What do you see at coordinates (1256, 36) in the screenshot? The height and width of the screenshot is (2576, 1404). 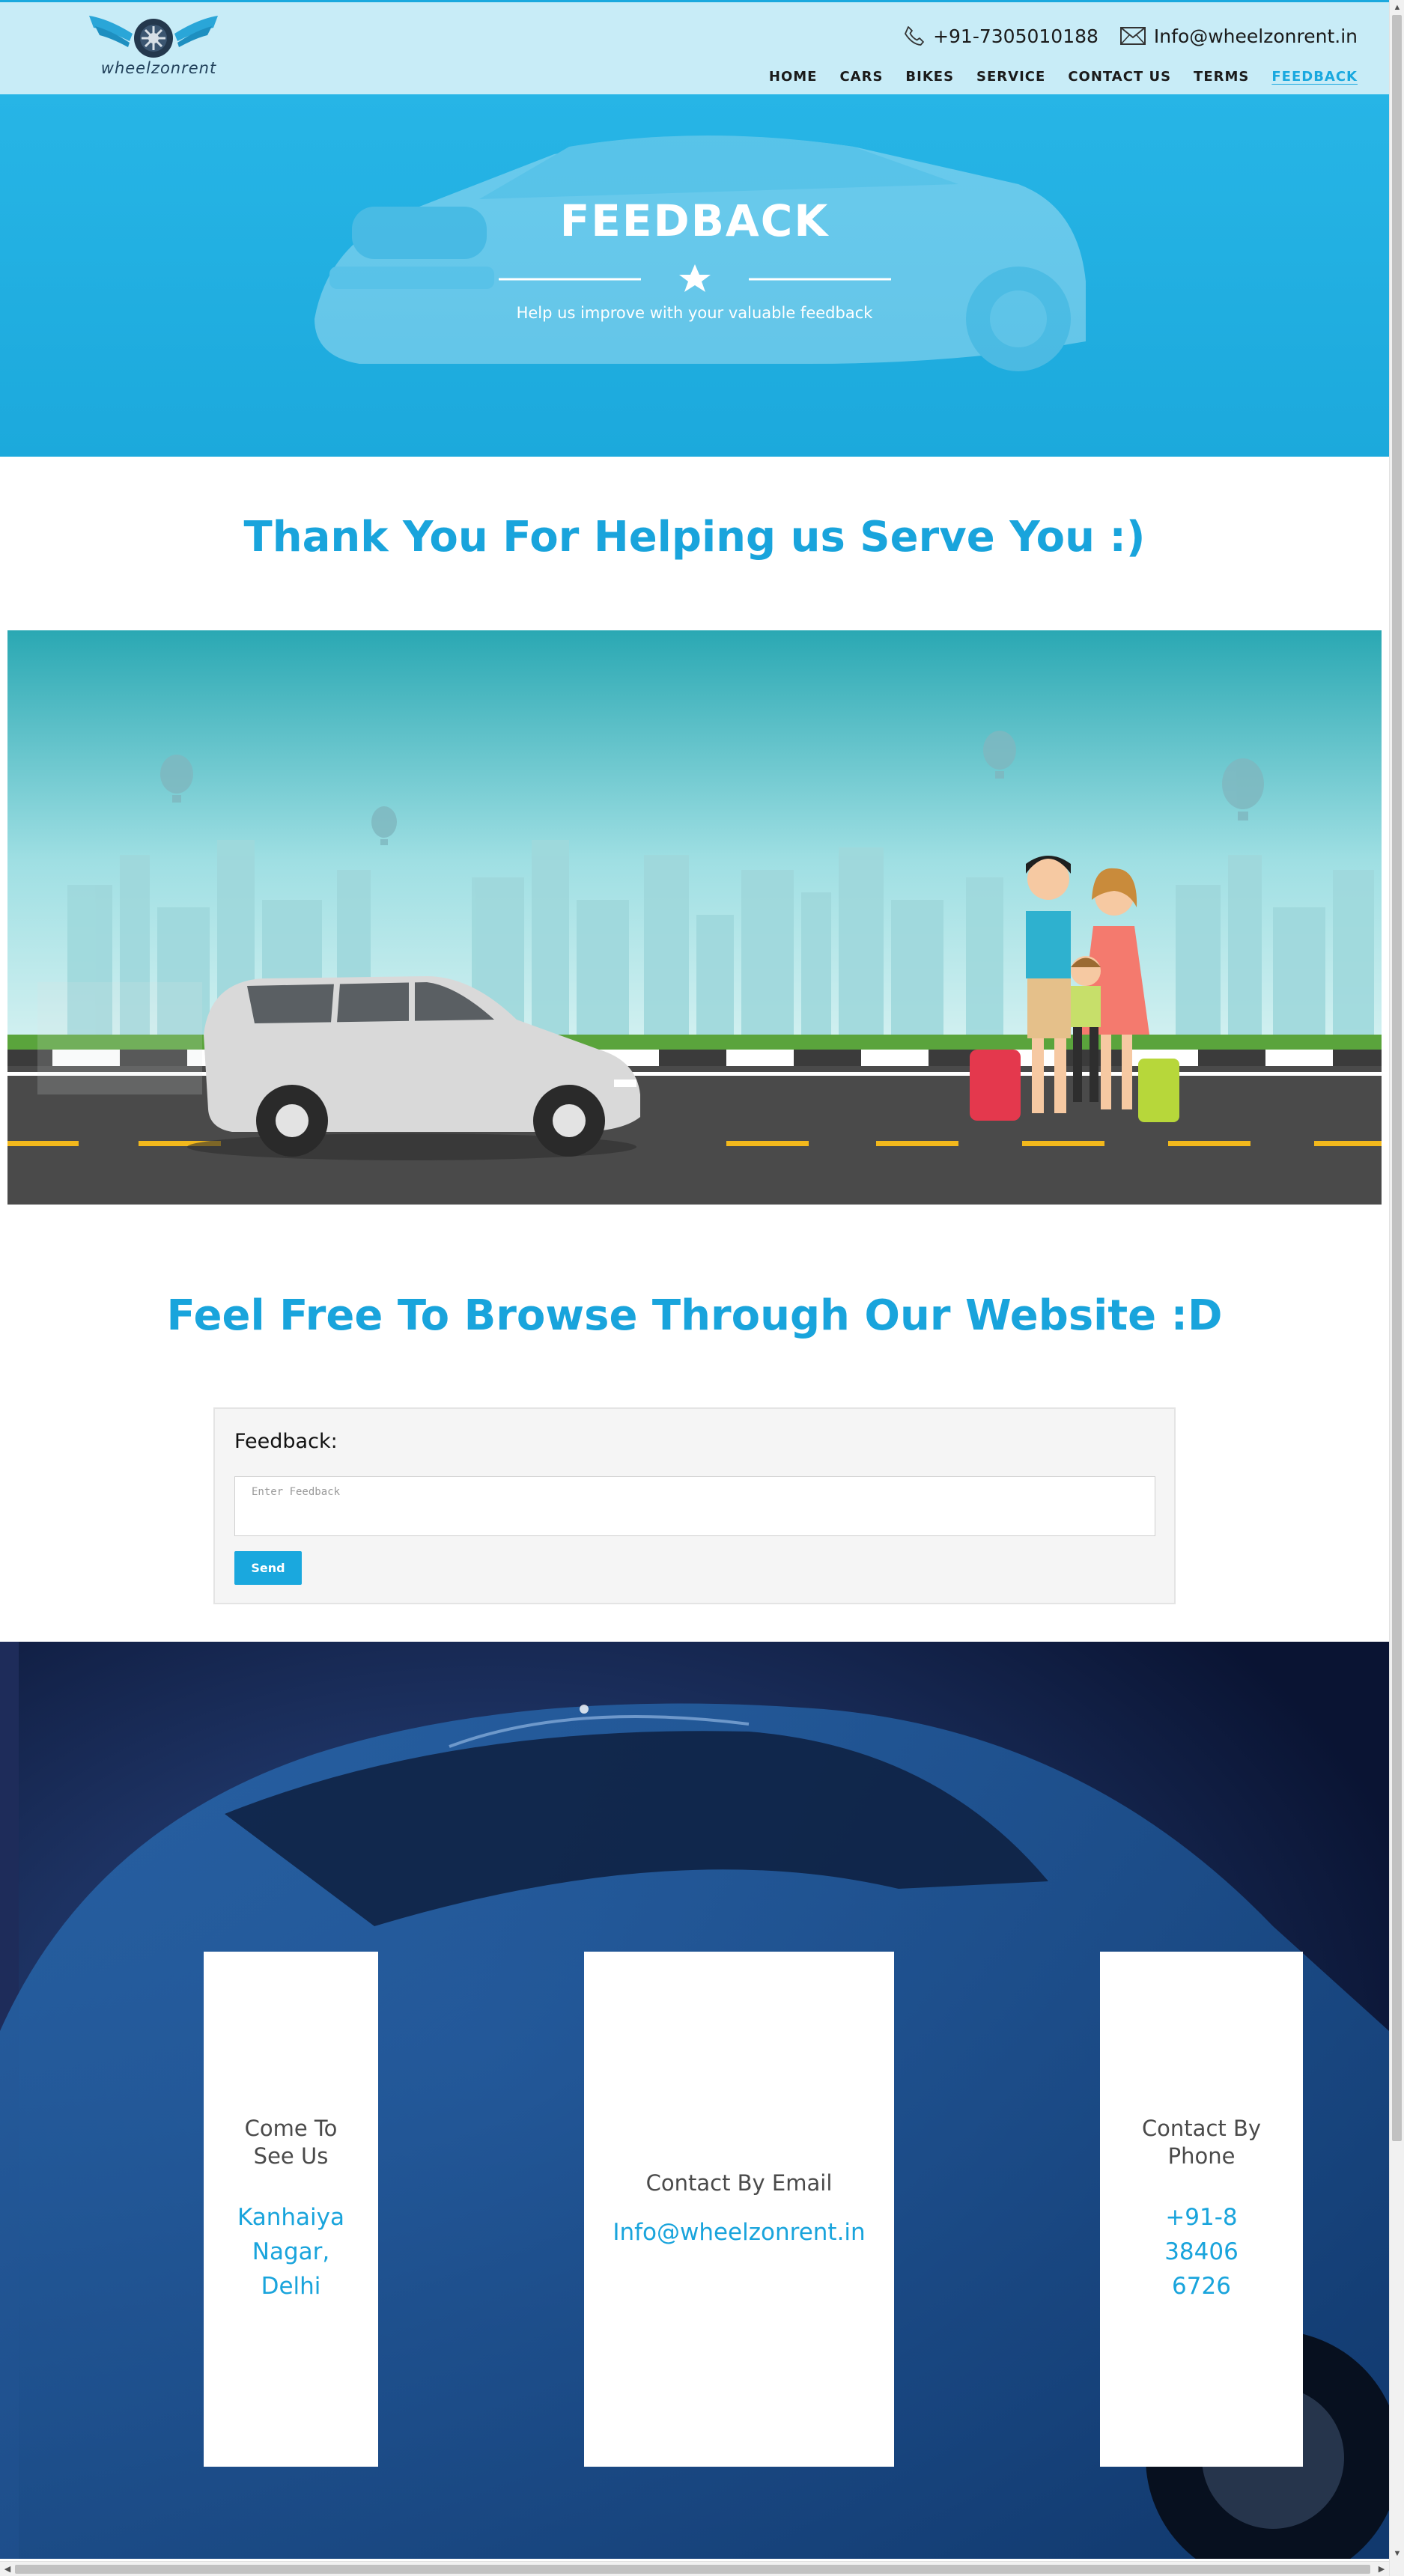 I see `email-address: Info@wheelzonrent.in` at bounding box center [1256, 36].